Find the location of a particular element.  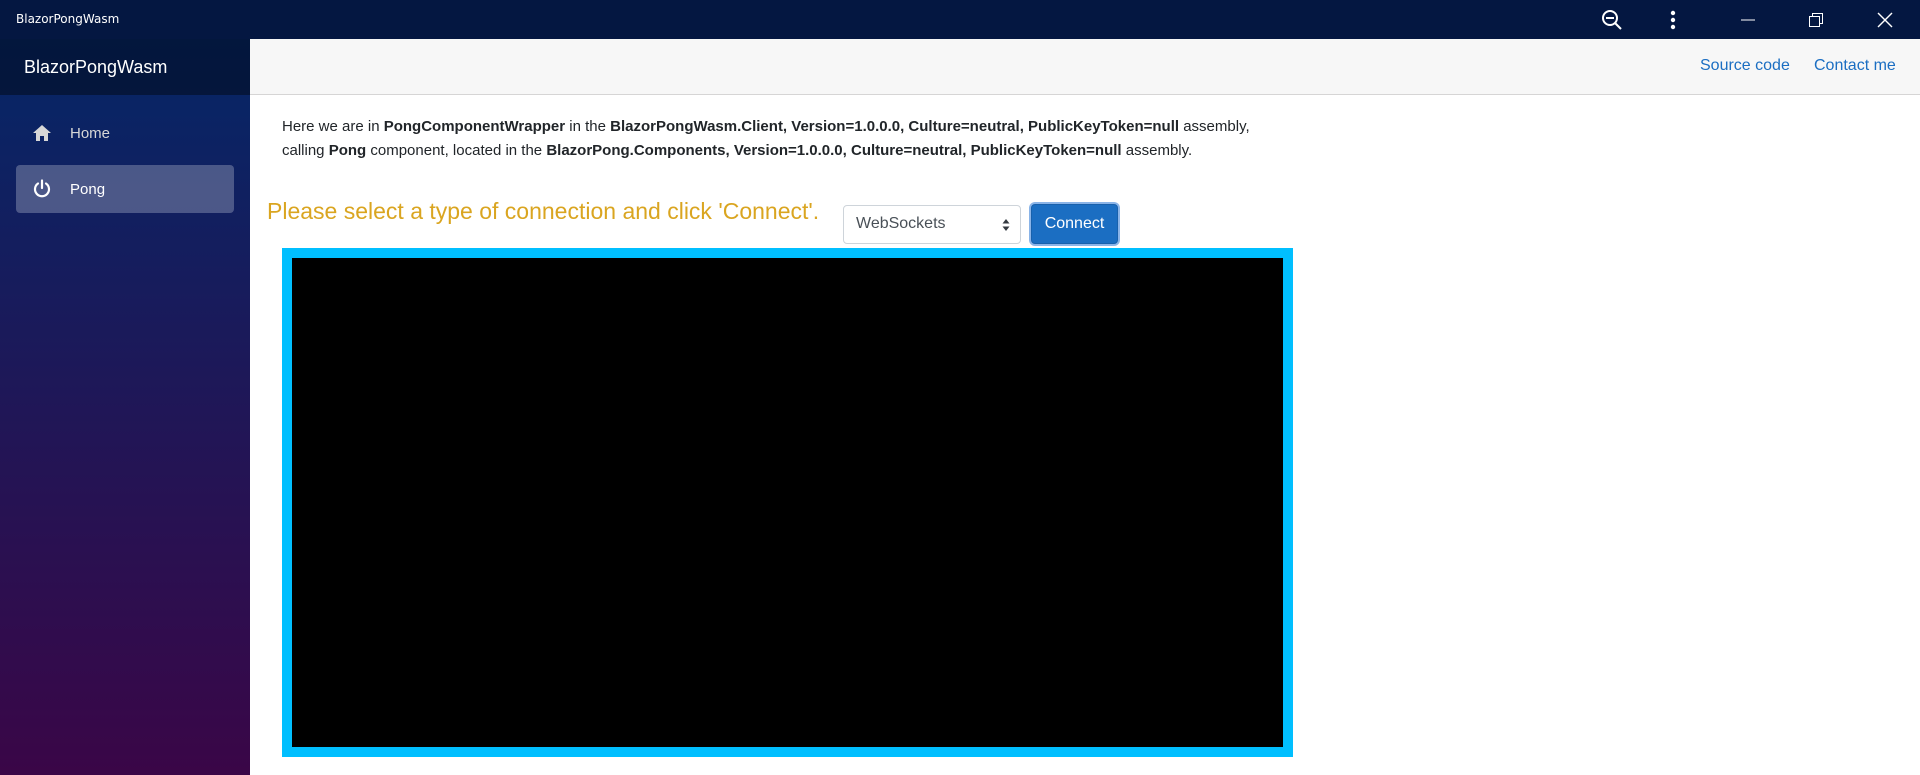

select-arrows-icon is located at coordinates (1006, 225).